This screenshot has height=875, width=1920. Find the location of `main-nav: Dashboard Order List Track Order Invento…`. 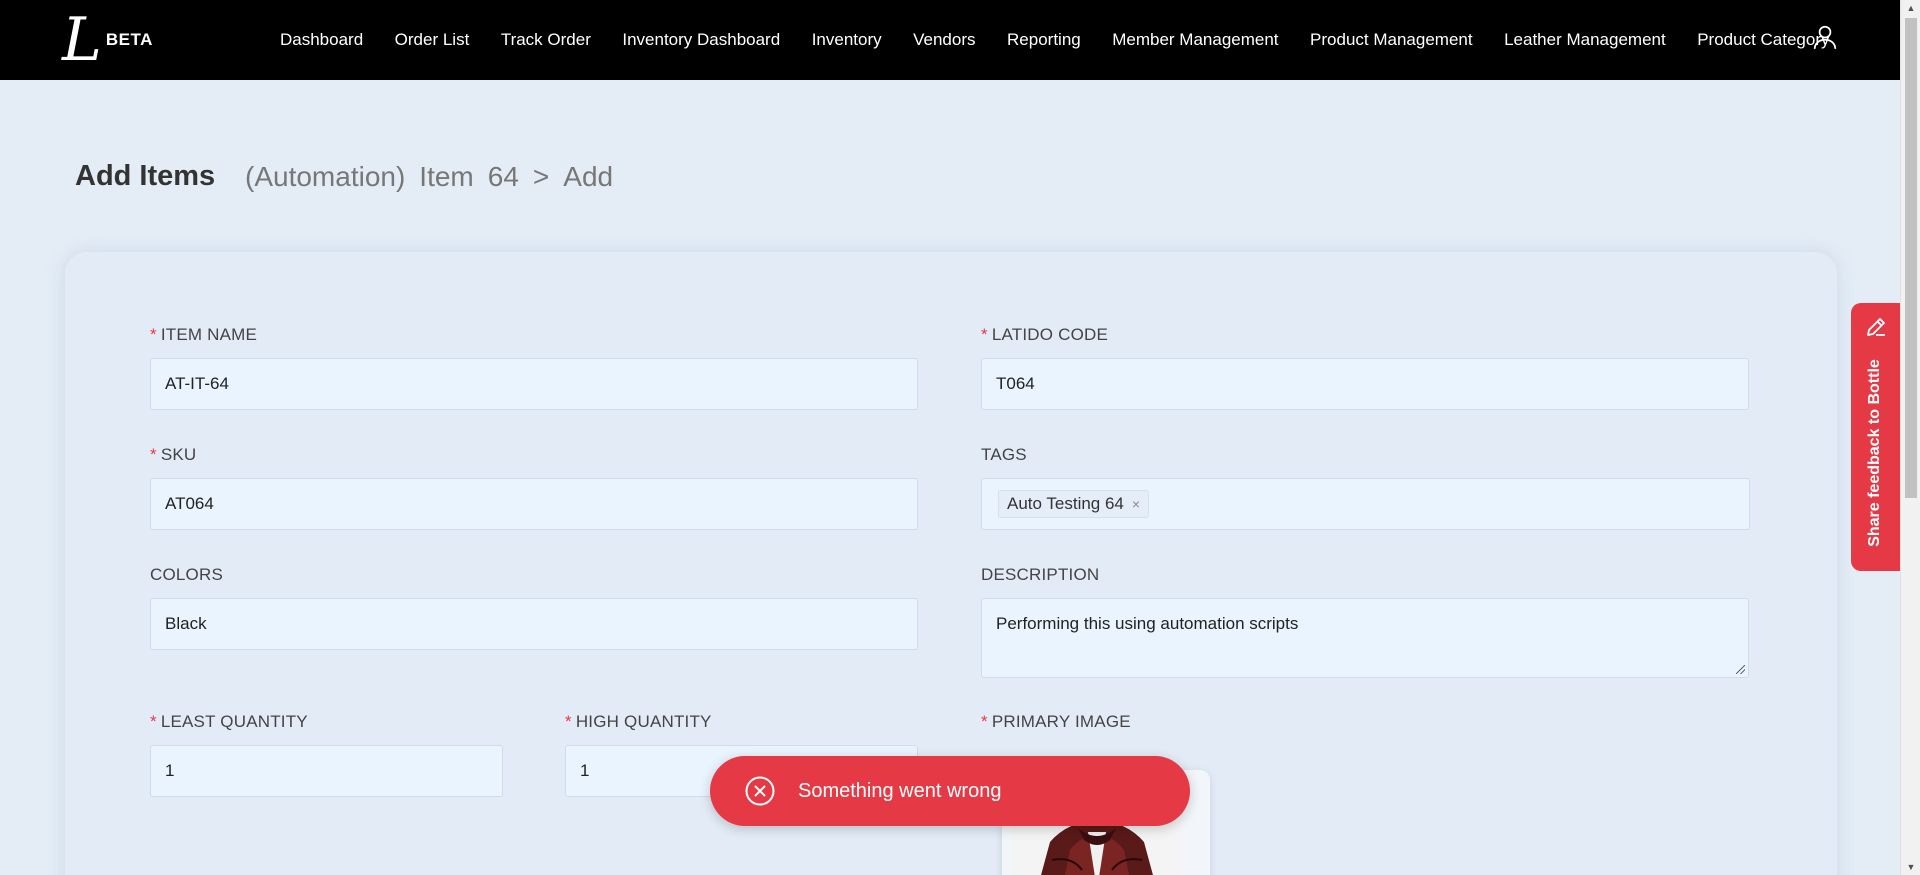

main-nav: Dashboard Order List Track Order Invento… is located at coordinates (1070, 40).